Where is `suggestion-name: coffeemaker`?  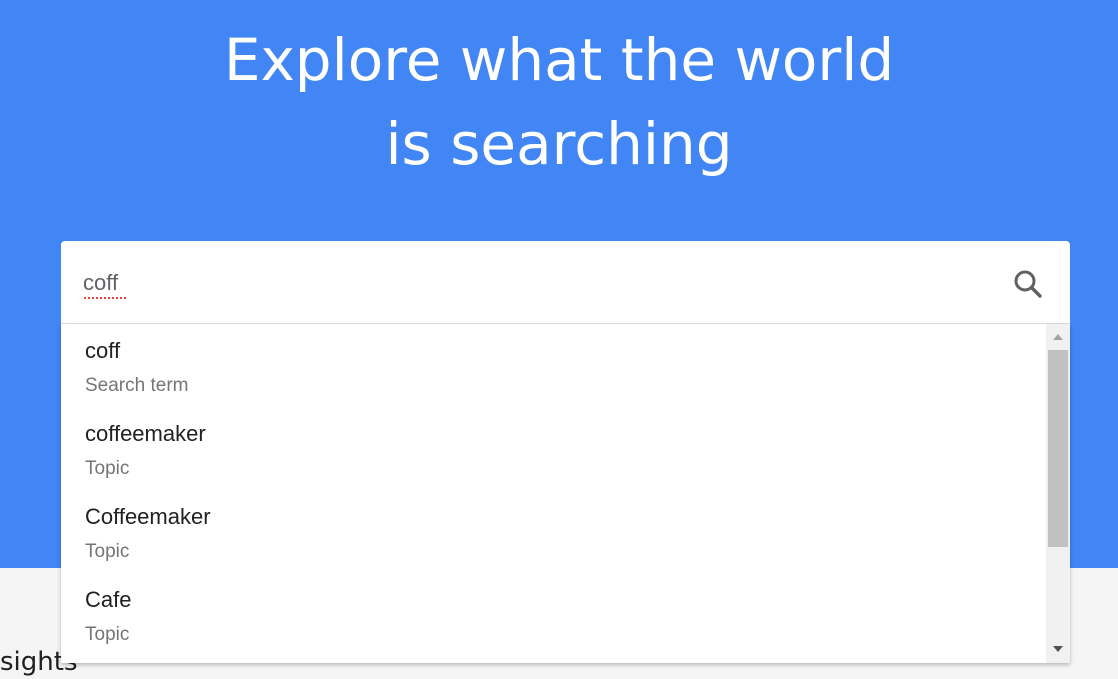 suggestion-name: coffeemaker is located at coordinates (145, 433).